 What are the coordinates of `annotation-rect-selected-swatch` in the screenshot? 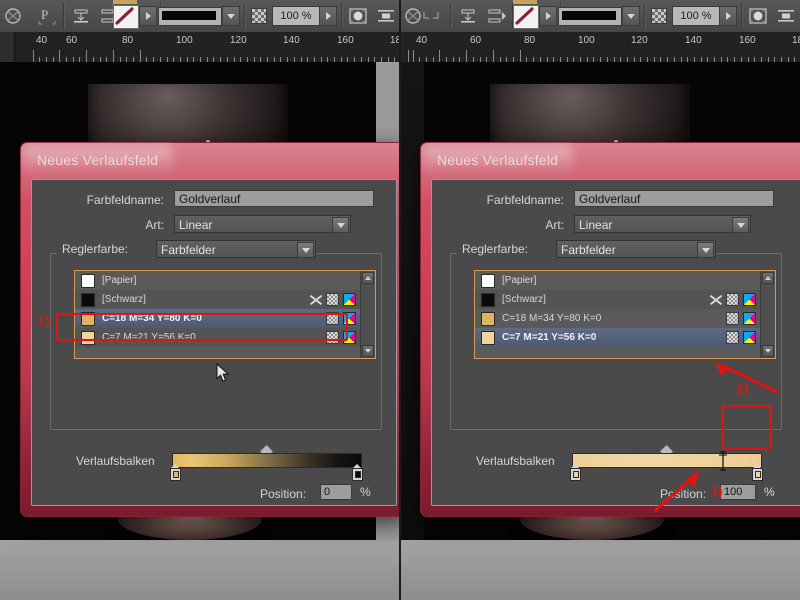 It's located at (202, 327).